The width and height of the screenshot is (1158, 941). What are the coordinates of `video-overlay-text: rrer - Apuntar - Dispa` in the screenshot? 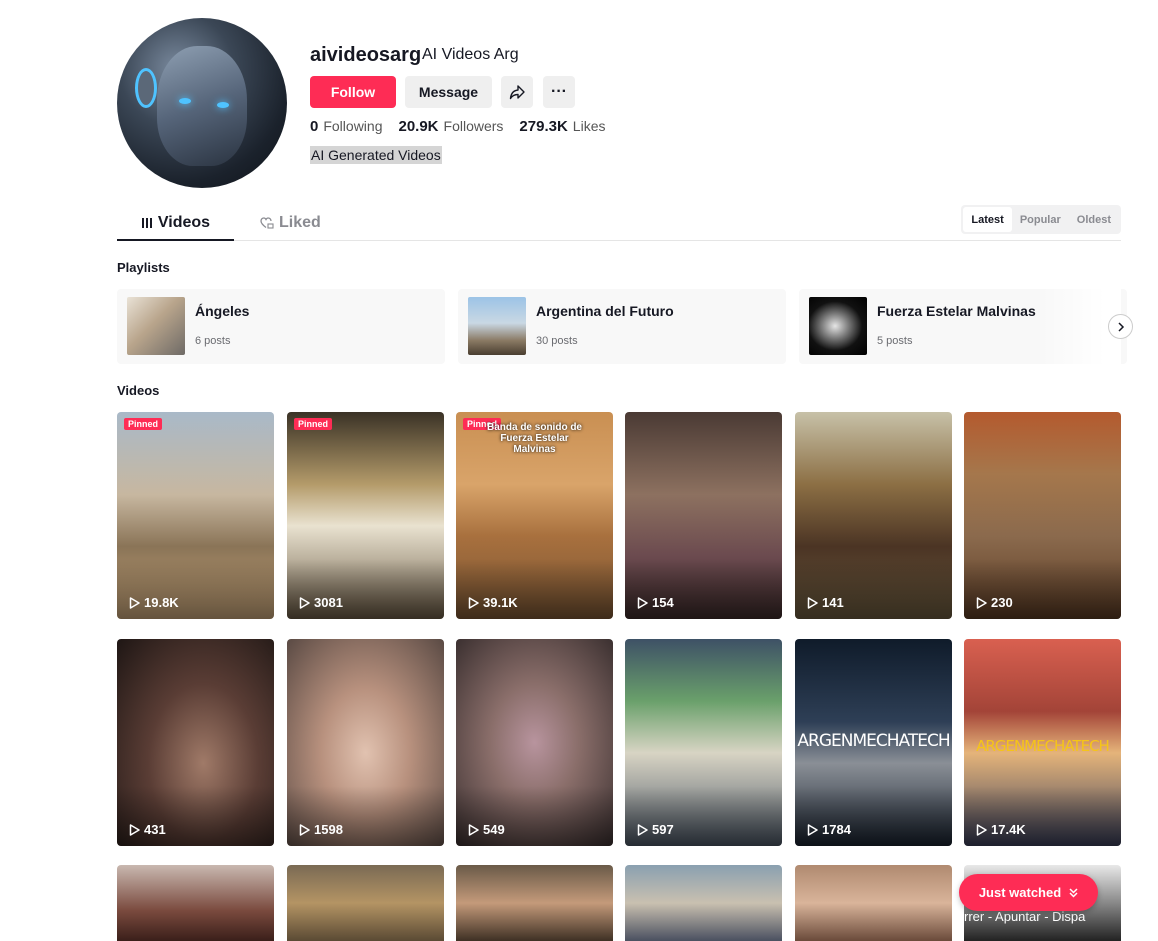 It's located at (1025, 916).